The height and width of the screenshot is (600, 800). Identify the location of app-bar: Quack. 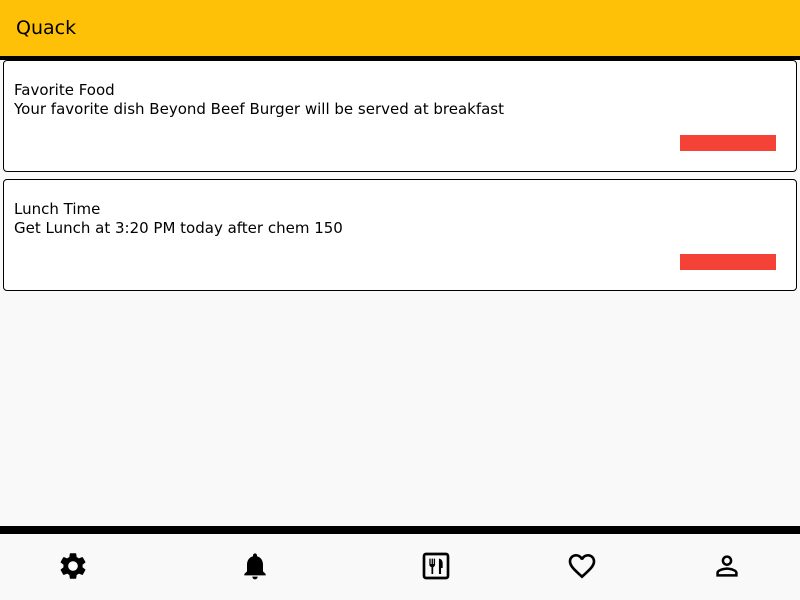
(400, 30).